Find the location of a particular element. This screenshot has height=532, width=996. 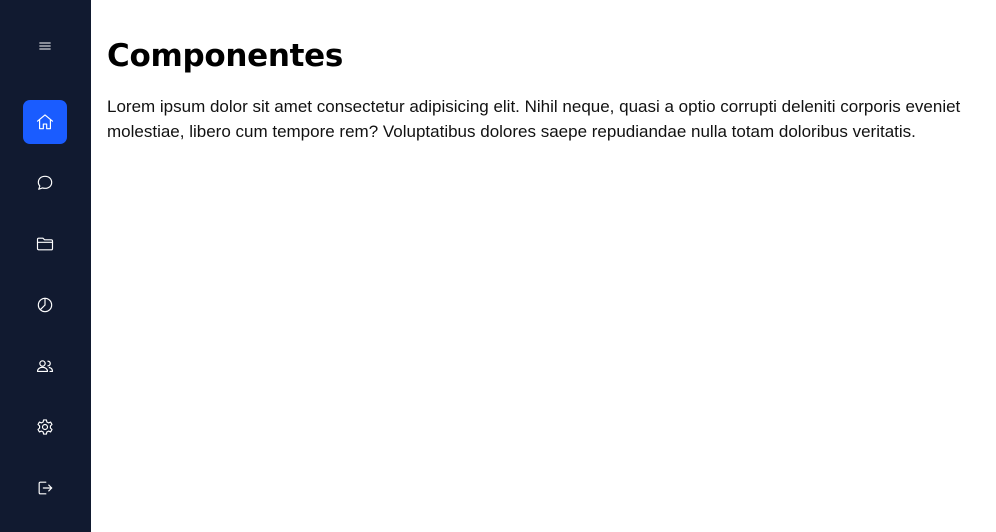

sidebar-item-home is located at coordinates (45, 122).